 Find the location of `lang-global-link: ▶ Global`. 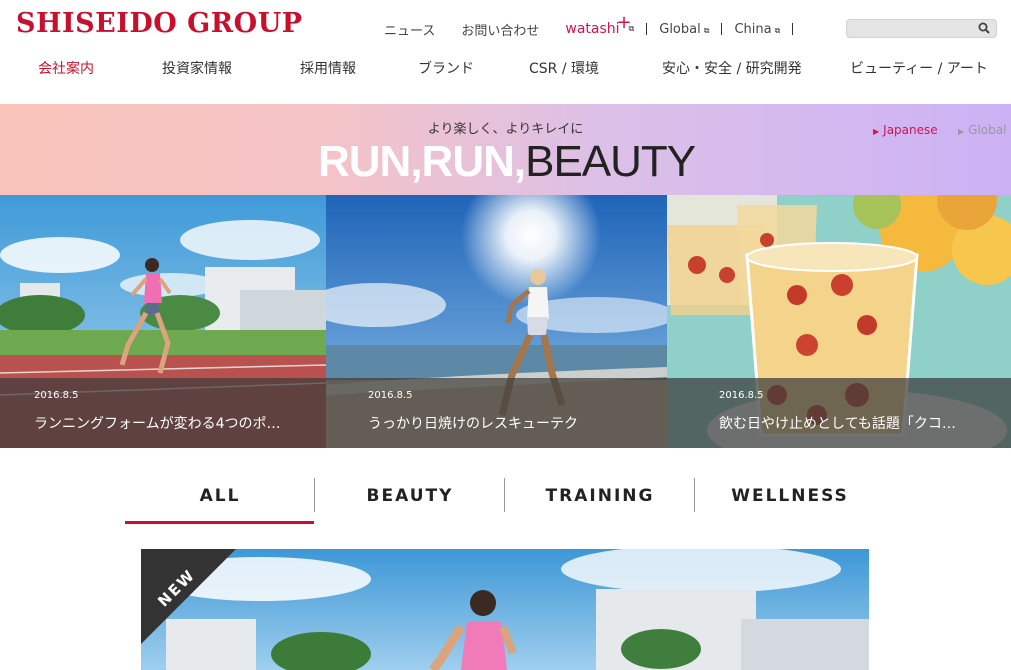

lang-global-link: ▶ Global is located at coordinates (982, 130).